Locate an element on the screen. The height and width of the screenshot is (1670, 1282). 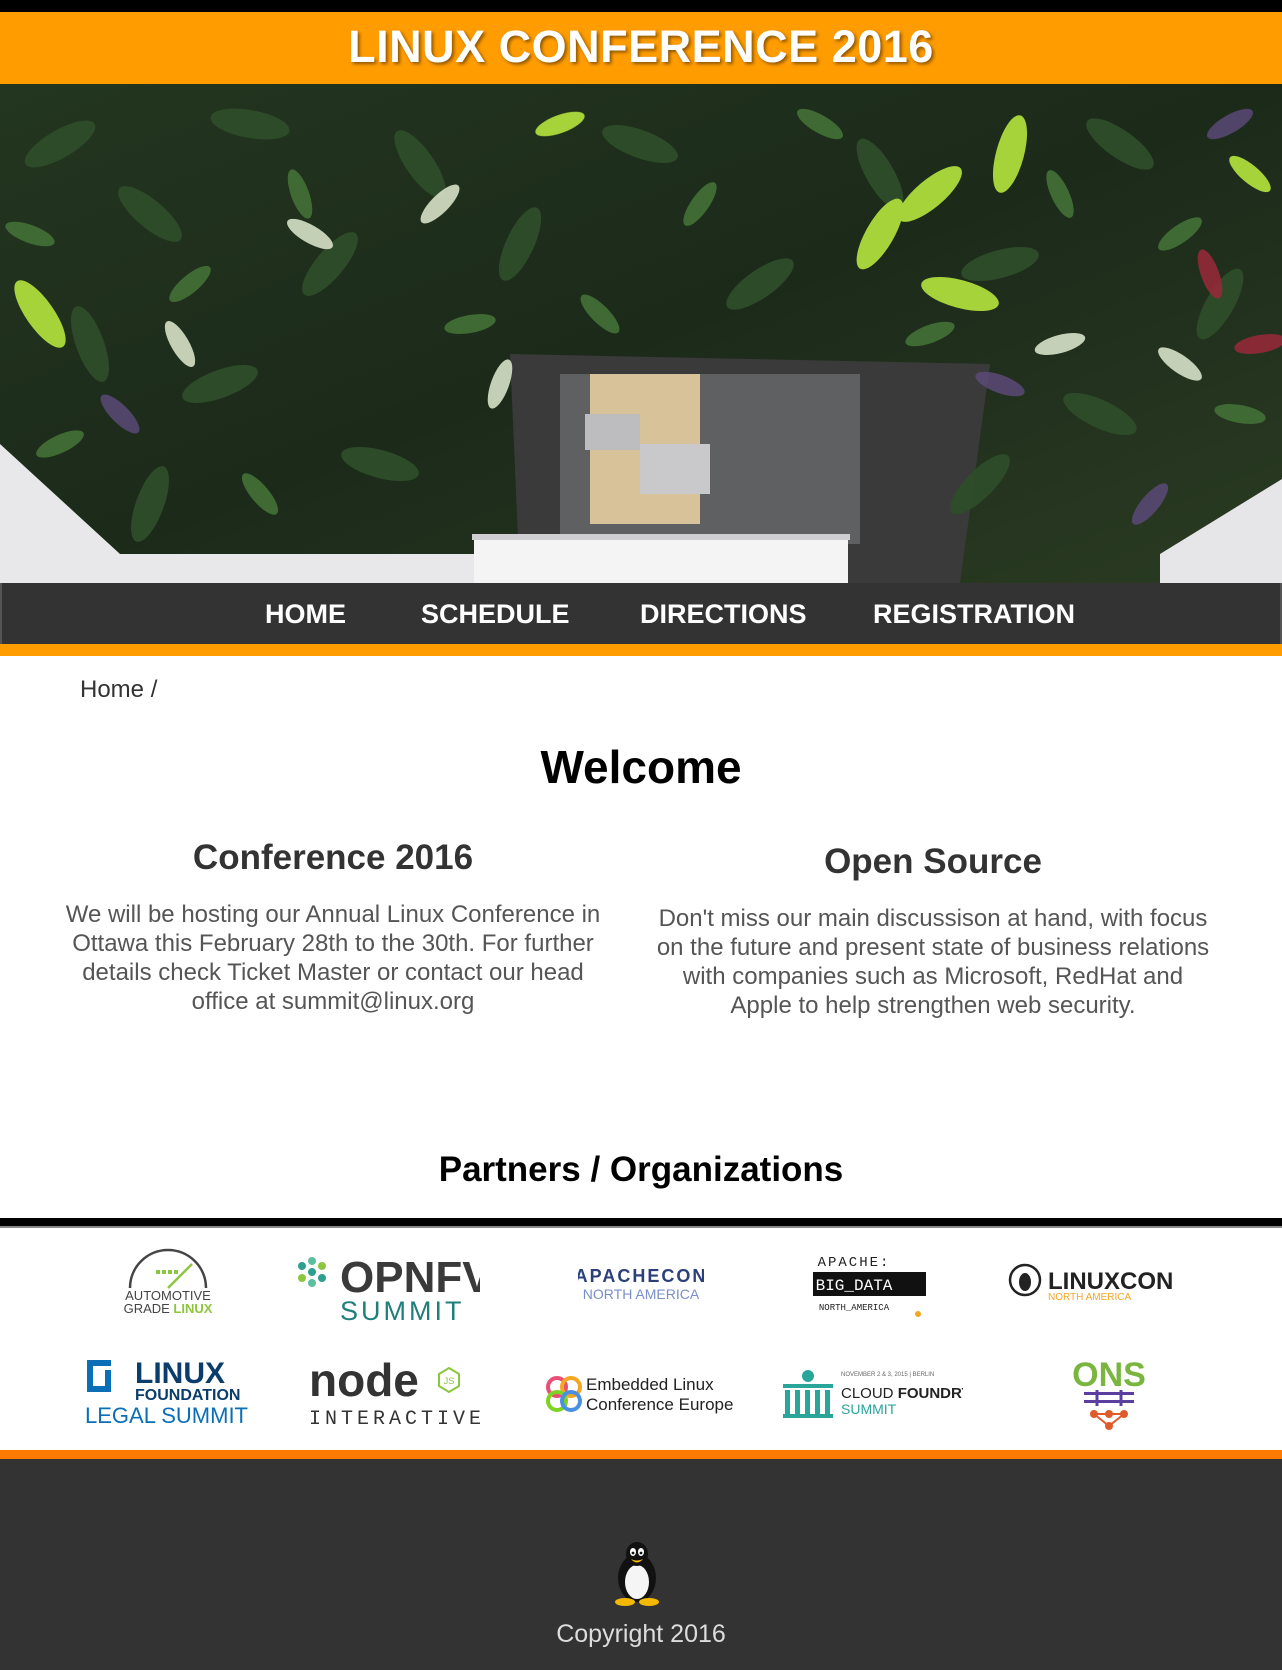
node-line2: INTERACTIVE is located at coordinates (395, 1418).